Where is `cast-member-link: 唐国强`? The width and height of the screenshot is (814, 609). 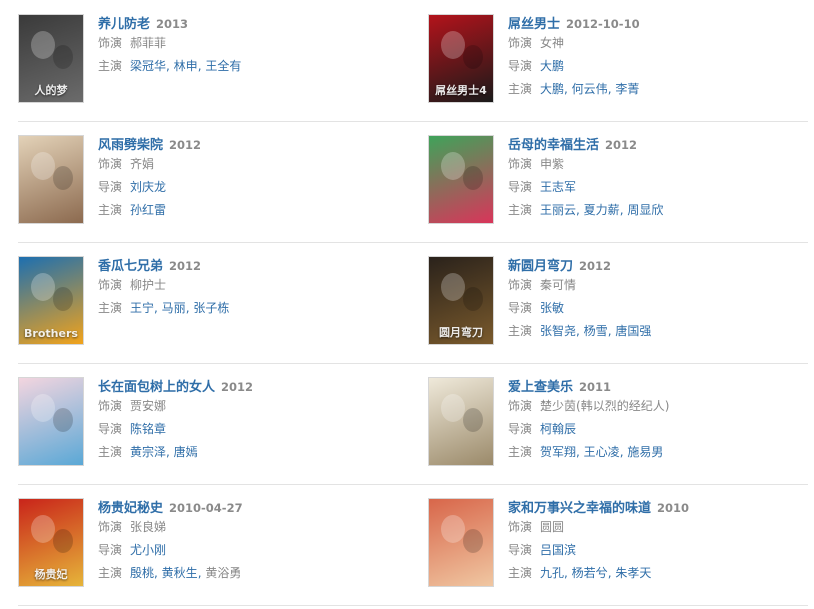 cast-member-link: 唐国强 is located at coordinates (633, 331).